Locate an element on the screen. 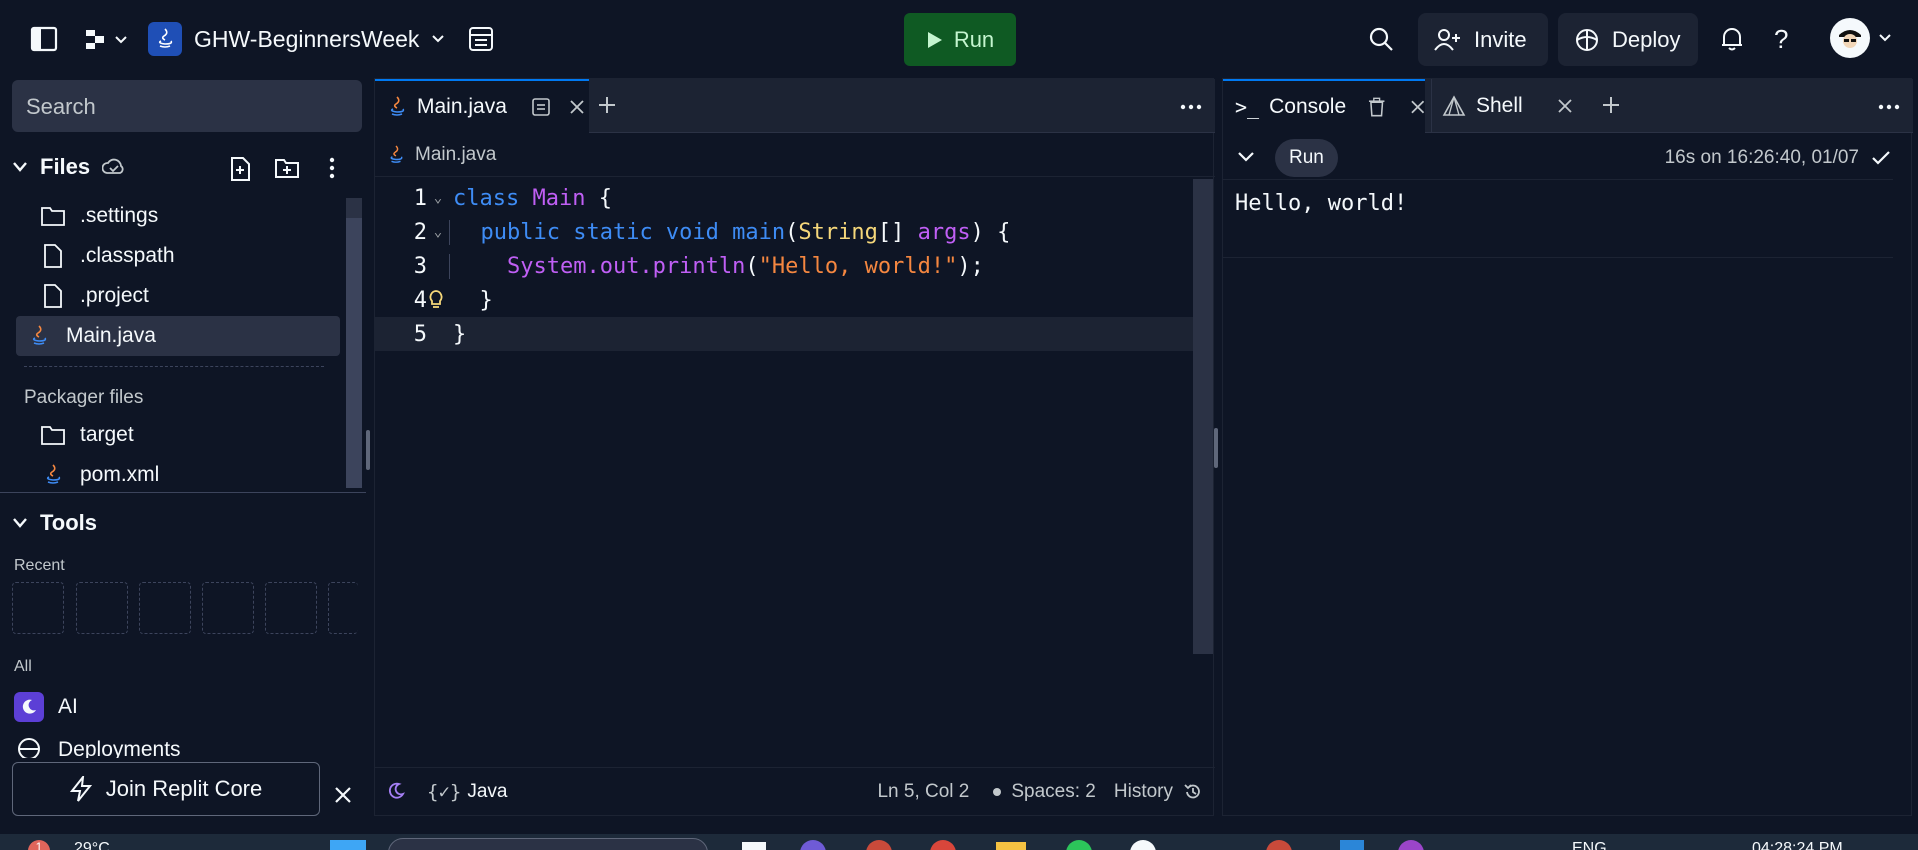  editor-scrollbar is located at coordinates (1203, 416).